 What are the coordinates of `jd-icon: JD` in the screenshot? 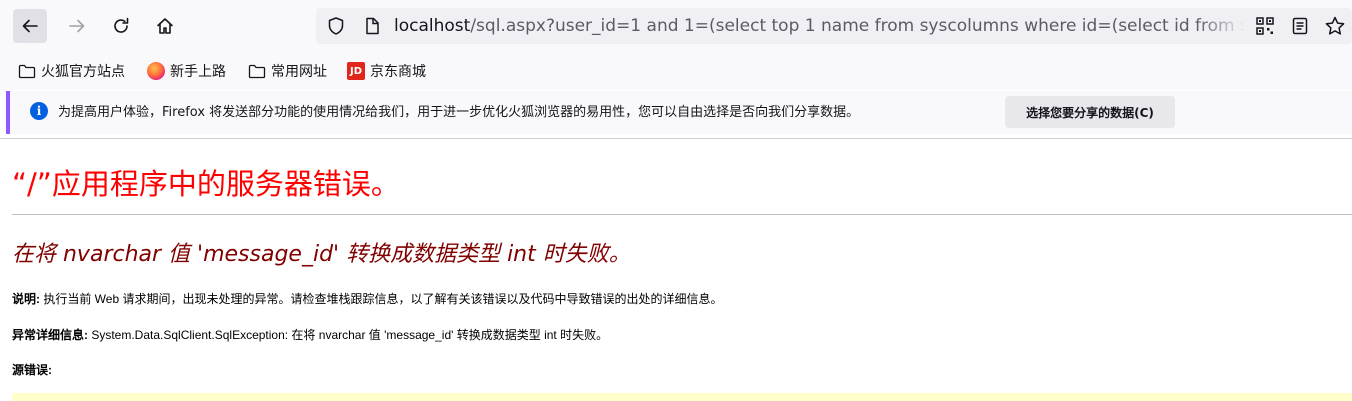 It's located at (356, 71).